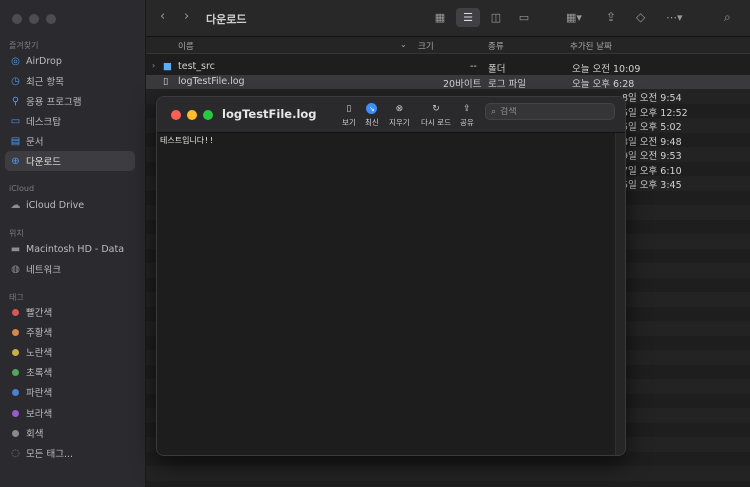  I want to click on sidebar-tag-purple: 보라색, so click(70, 413).